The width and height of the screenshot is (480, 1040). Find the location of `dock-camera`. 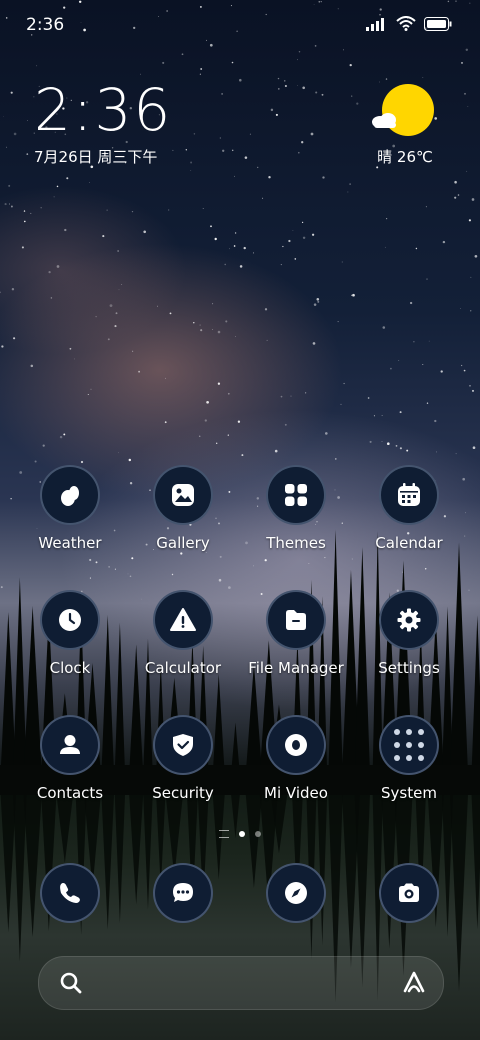

dock-camera is located at coordinates (409, 893).